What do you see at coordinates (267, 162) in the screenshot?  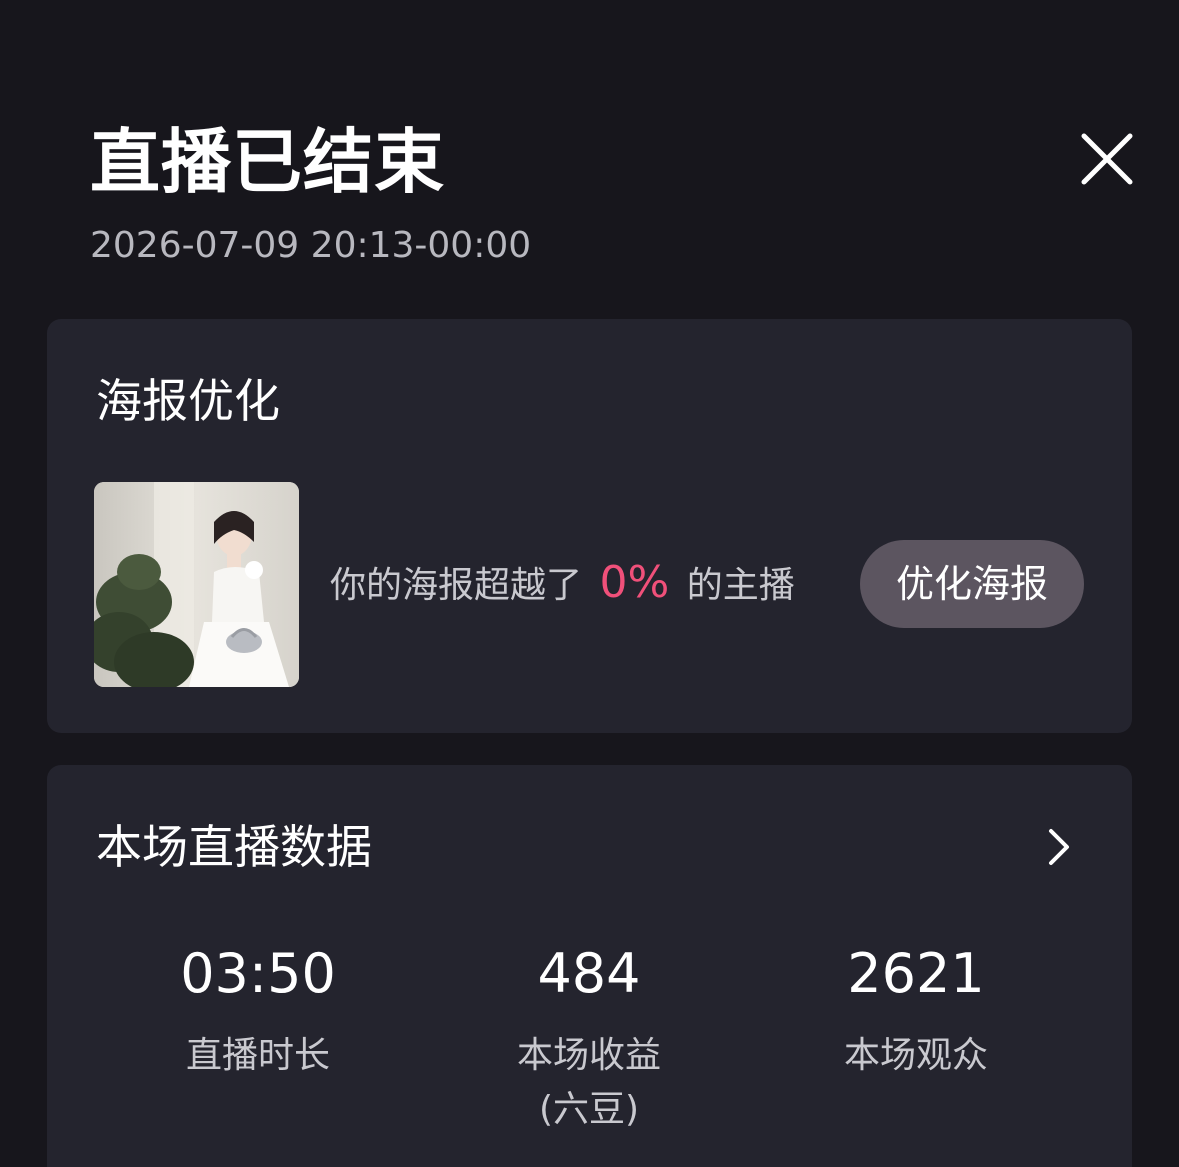 I see `page-title: 直播已结束` at bounding box center [267, 162].